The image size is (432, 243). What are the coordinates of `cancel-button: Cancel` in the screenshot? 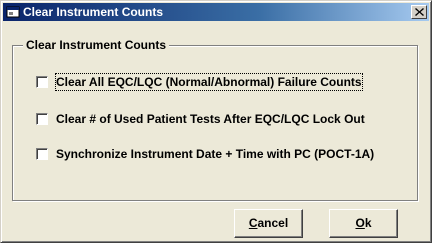 It's located at (268, 223).